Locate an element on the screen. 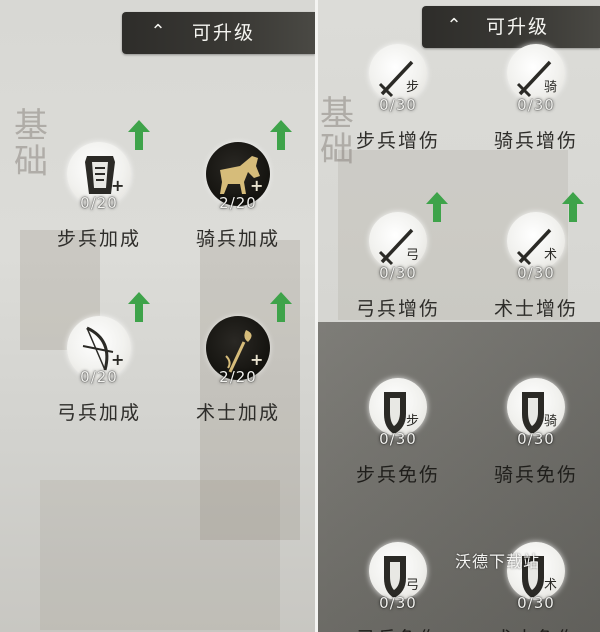 Image resolution: width=600 pixels, height=632 pixels. skill-name: 弓兵免伤 is located at coordinates (398, 628).